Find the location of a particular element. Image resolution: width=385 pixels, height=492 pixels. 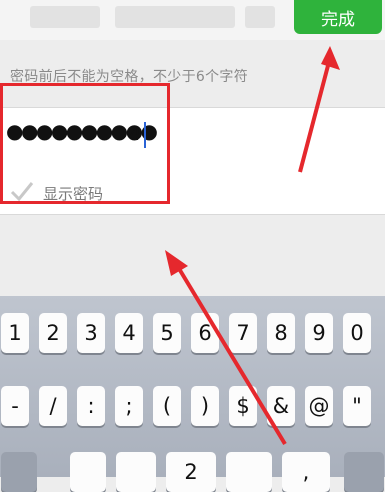

key-row3-a is located at coordinates (88, 472).